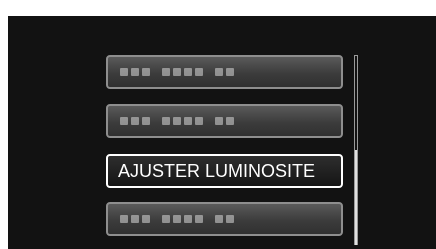 The height and width of the screenshot is (249, 436). I want to click on menu-item-ajuster-luminosite: AJUSTER LUMINOSITE, so click(224, 171).